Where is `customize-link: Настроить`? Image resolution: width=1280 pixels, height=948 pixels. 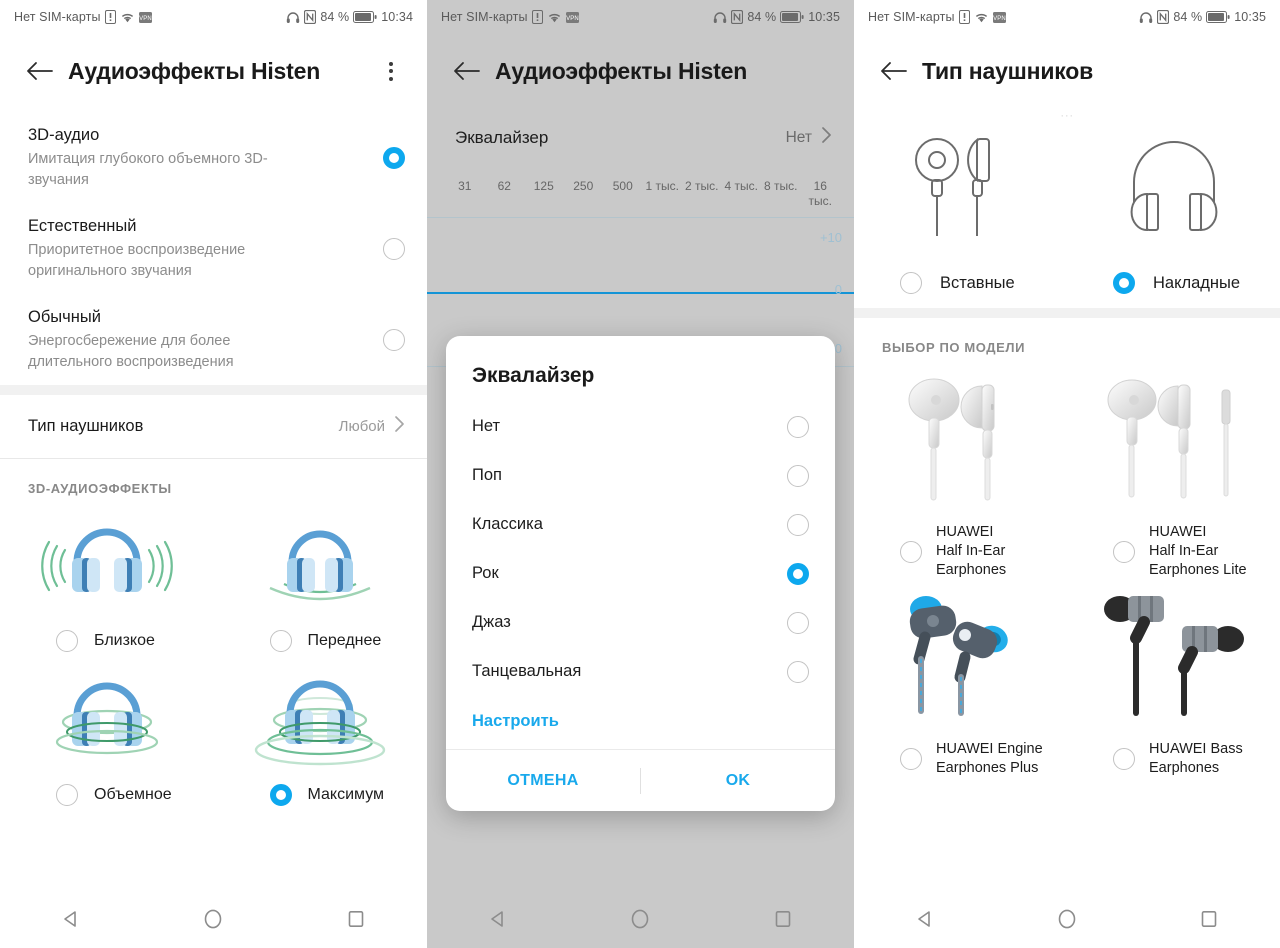 customize-link: Настроить is located at coordinates (640, 722).